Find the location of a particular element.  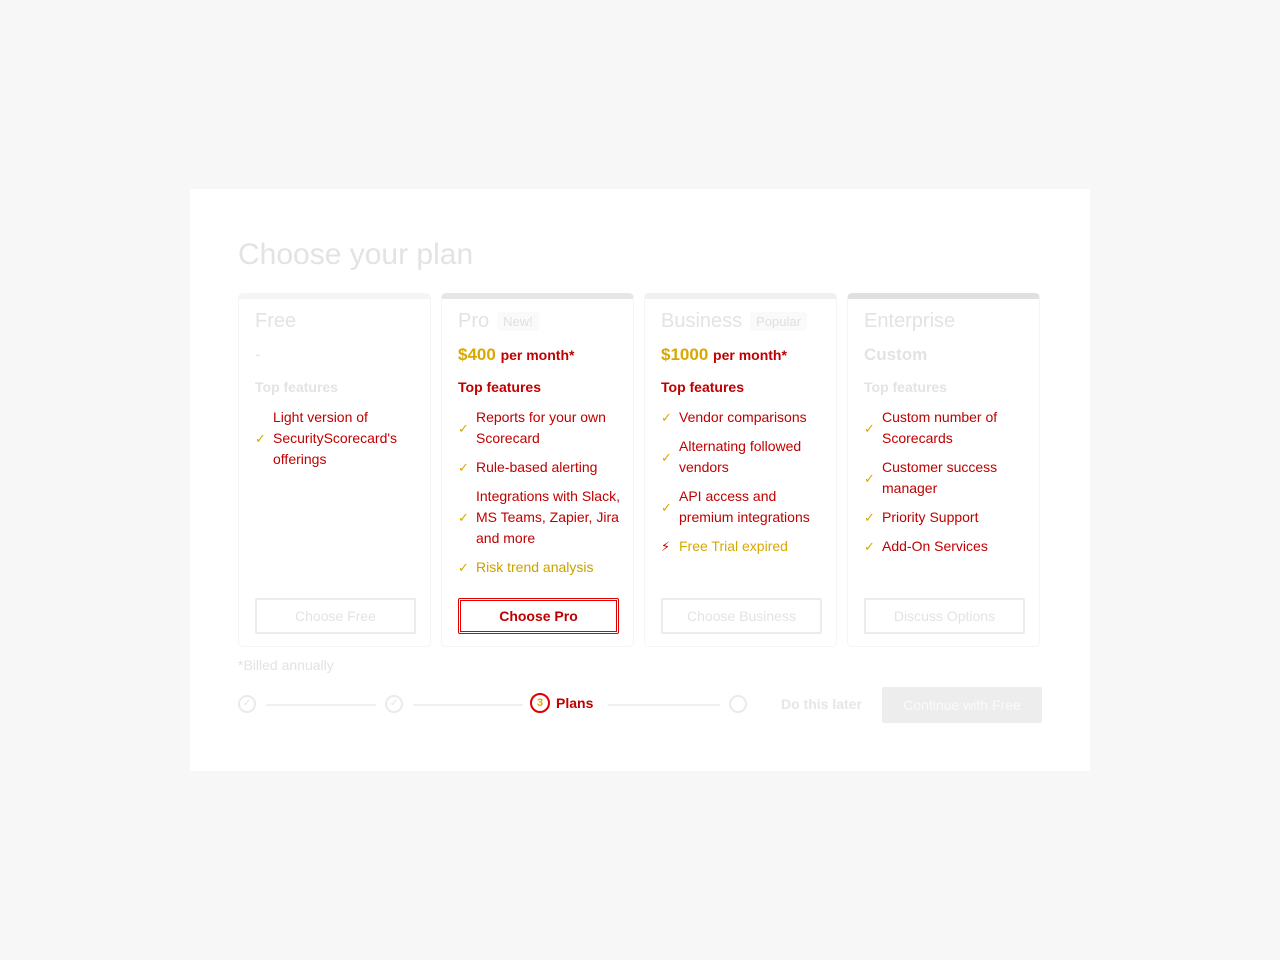

progress-stepper: ✓ ✓ 3 Plans is located at coordinates (498, 705).